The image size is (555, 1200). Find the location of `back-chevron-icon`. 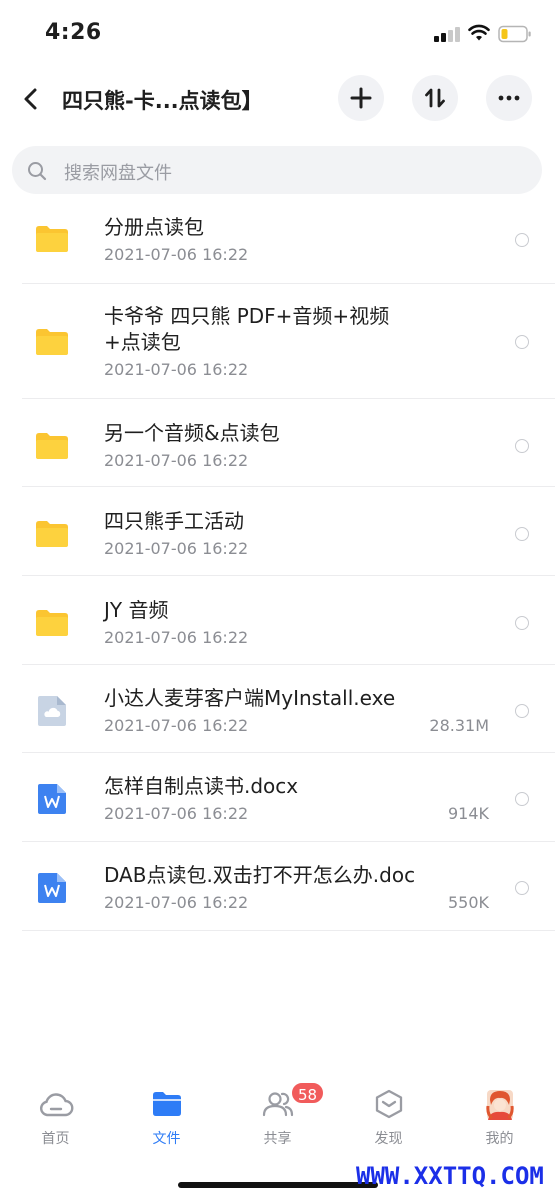

back-chevron-icon is located at coordinates (31, 99).